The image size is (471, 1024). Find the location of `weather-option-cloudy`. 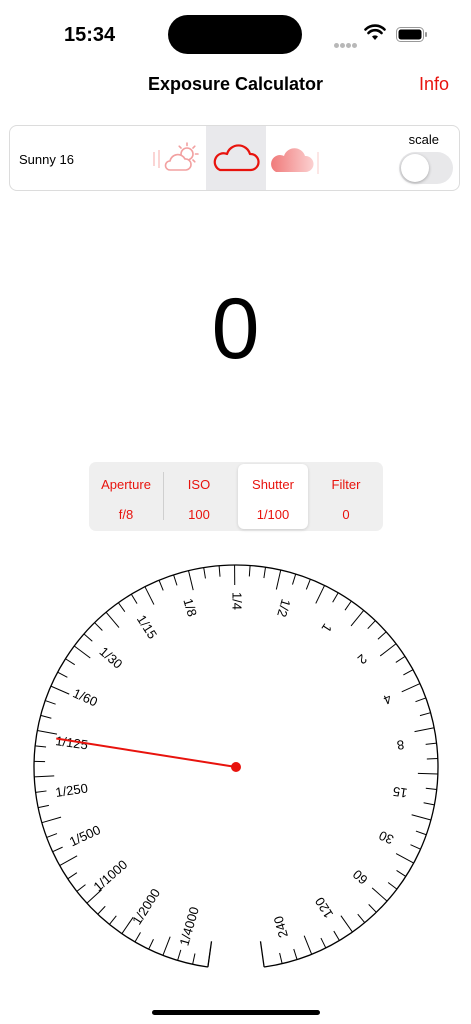

weather-option-cloudy is located at coordinates (296, 158).